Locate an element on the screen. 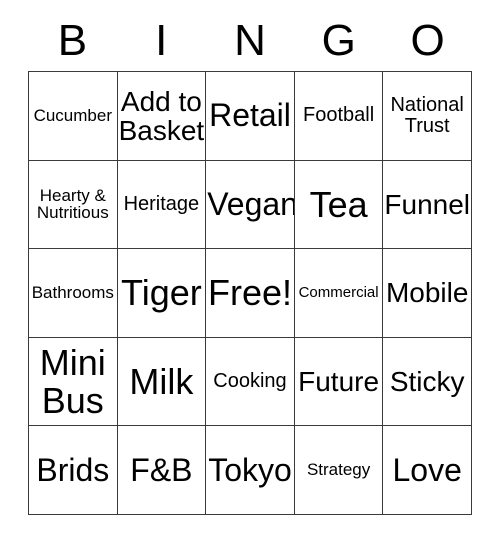 The height and width of the screenshot is (544, 500). bingo-header-letter-b: B is located at coordinates (72, 40).